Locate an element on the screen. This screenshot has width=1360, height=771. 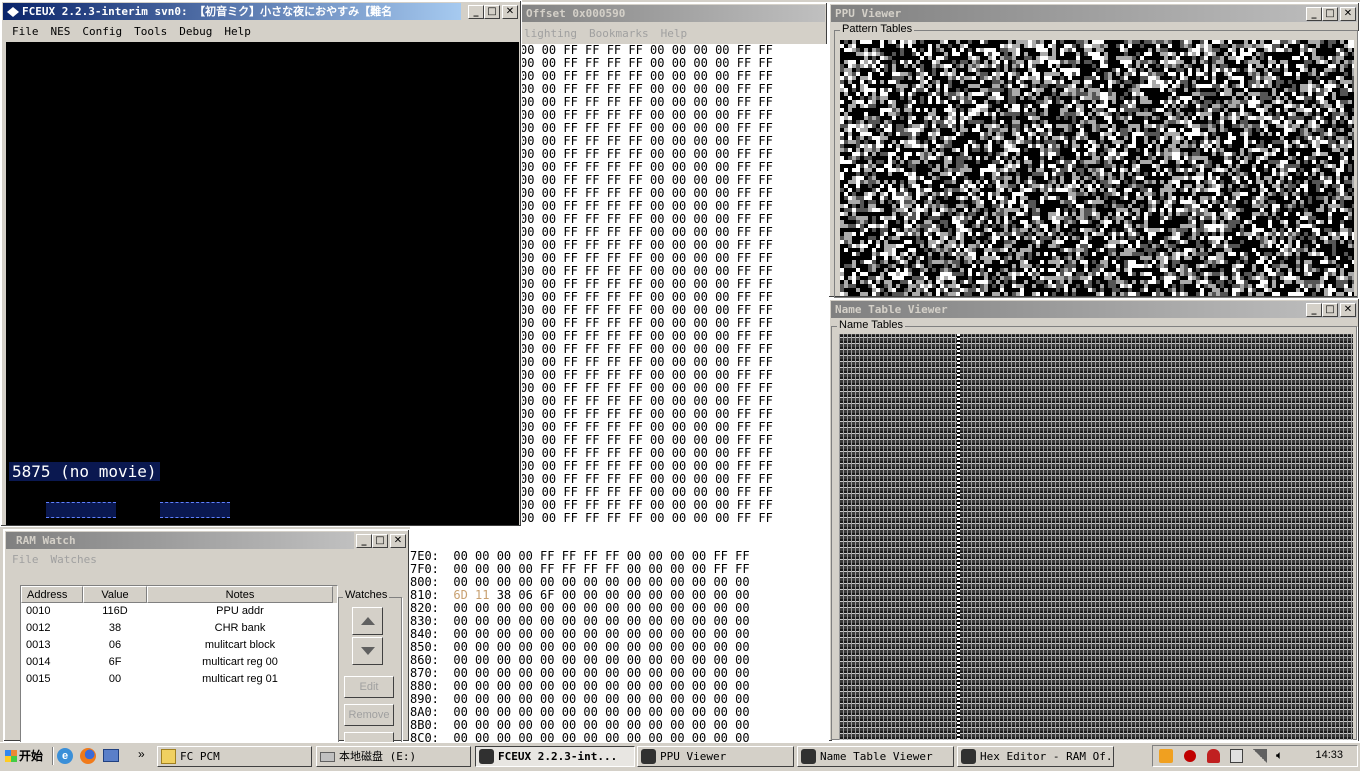
arrow-up-icon is located at coordinates (367, 621).